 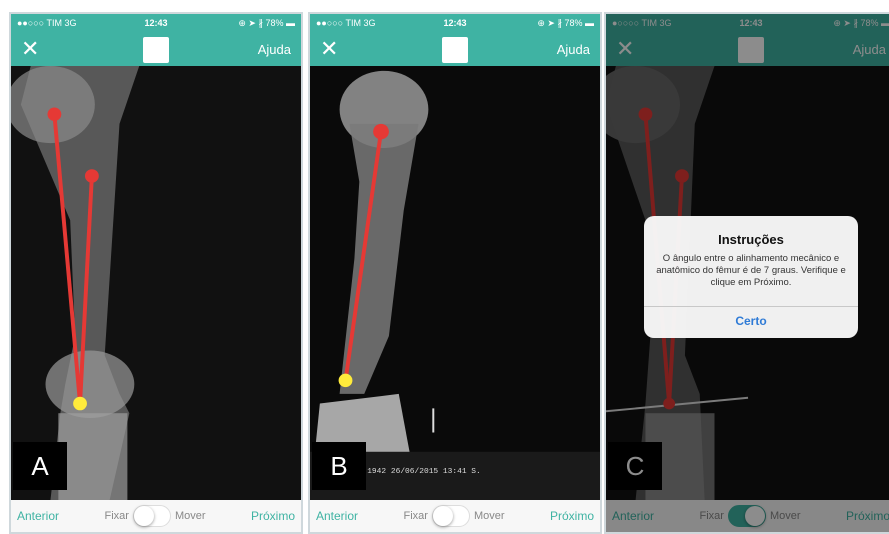 What do you see at coordinates (40, 466) in the screenshot?
I see `panel-label: A` at bounding box center [40, 466].